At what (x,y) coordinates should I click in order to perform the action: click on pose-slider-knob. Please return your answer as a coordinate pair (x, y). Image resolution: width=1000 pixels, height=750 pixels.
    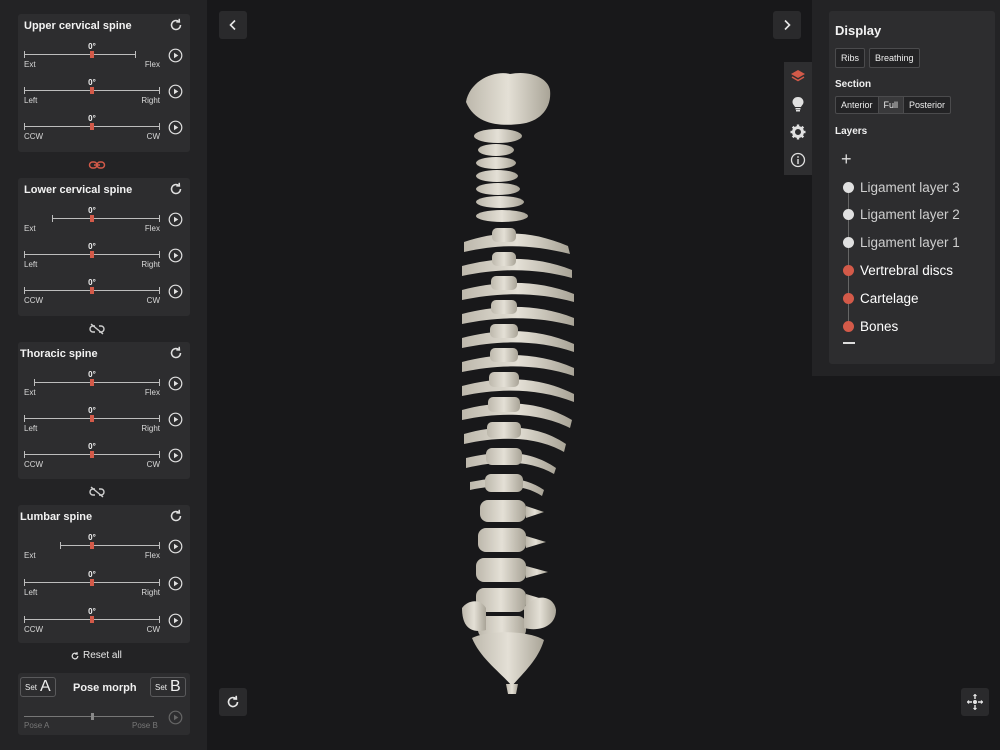
    Looking at the image, I should click on (92, 716).